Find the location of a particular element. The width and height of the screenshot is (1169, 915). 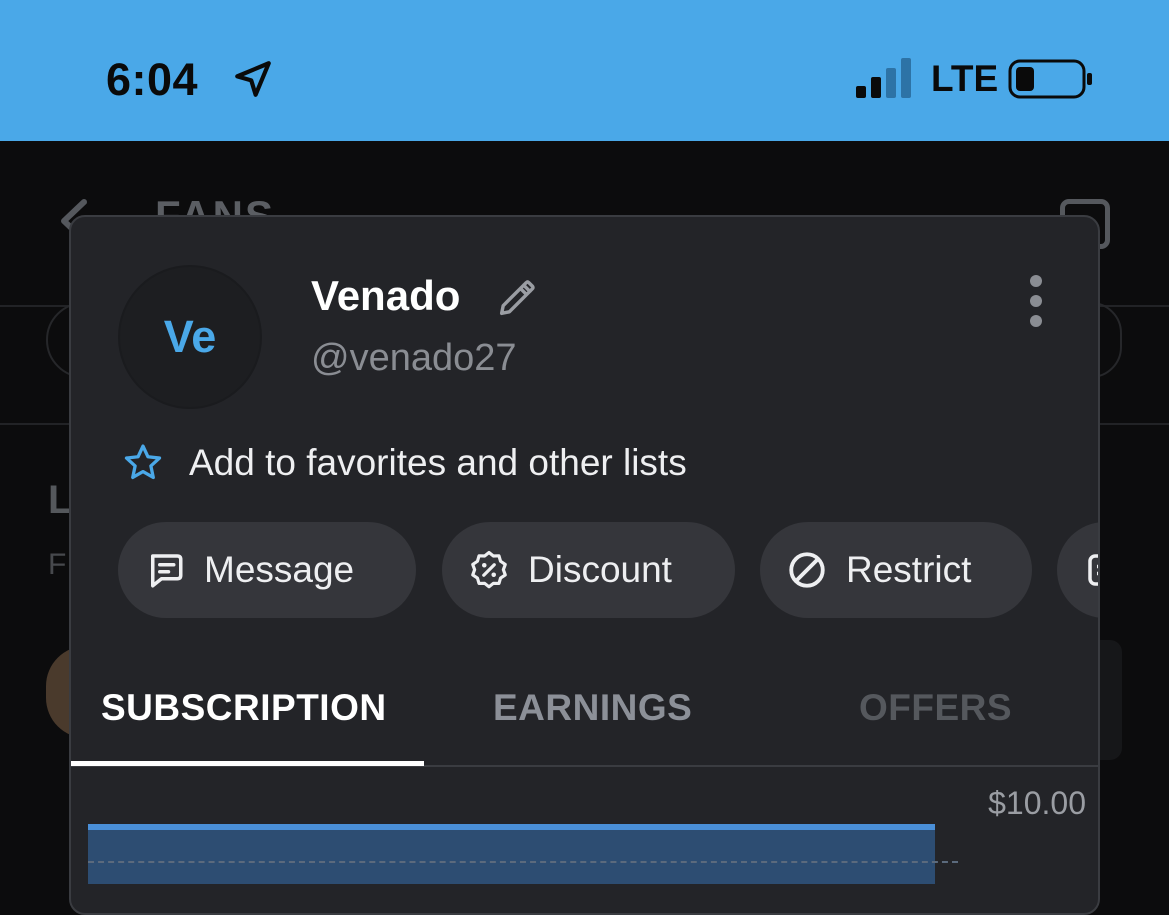

tab-bar: SUBSCRIPTION EARNINGS OFFERS is located at coordinates (584, 727).